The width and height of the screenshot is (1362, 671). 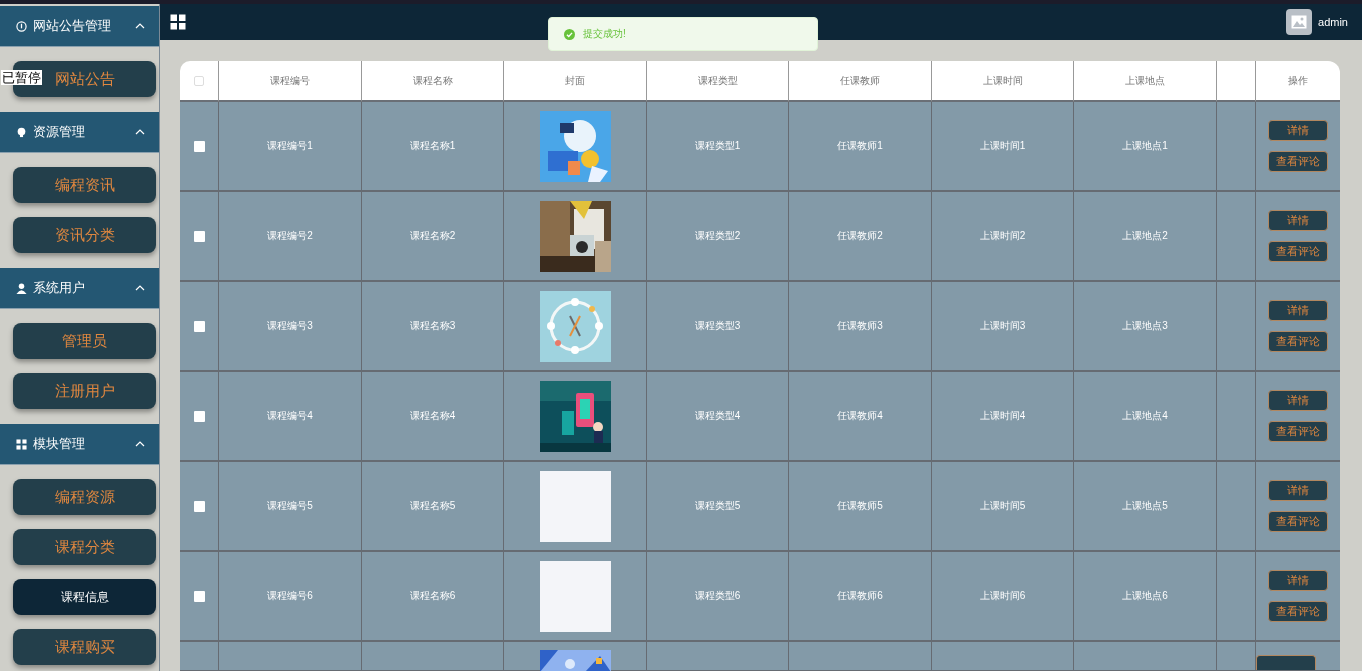 I want to click on table-cell: 任课教师3, so click(x=860, y=327).